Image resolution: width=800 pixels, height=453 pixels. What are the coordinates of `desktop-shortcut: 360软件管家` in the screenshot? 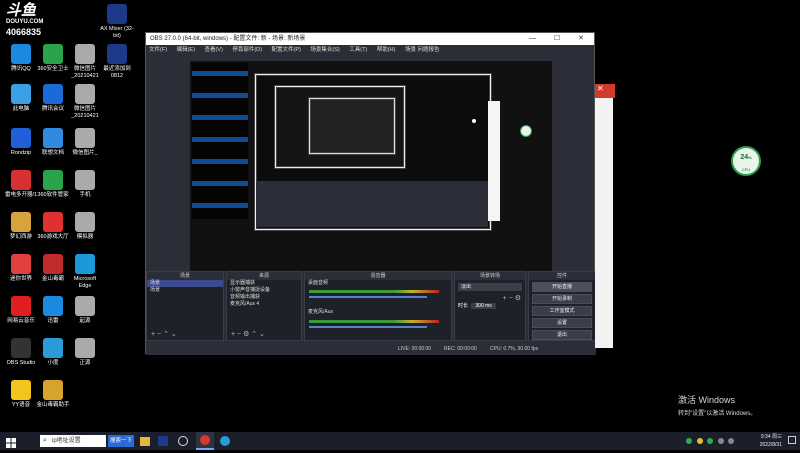 It's located at (53, 184).